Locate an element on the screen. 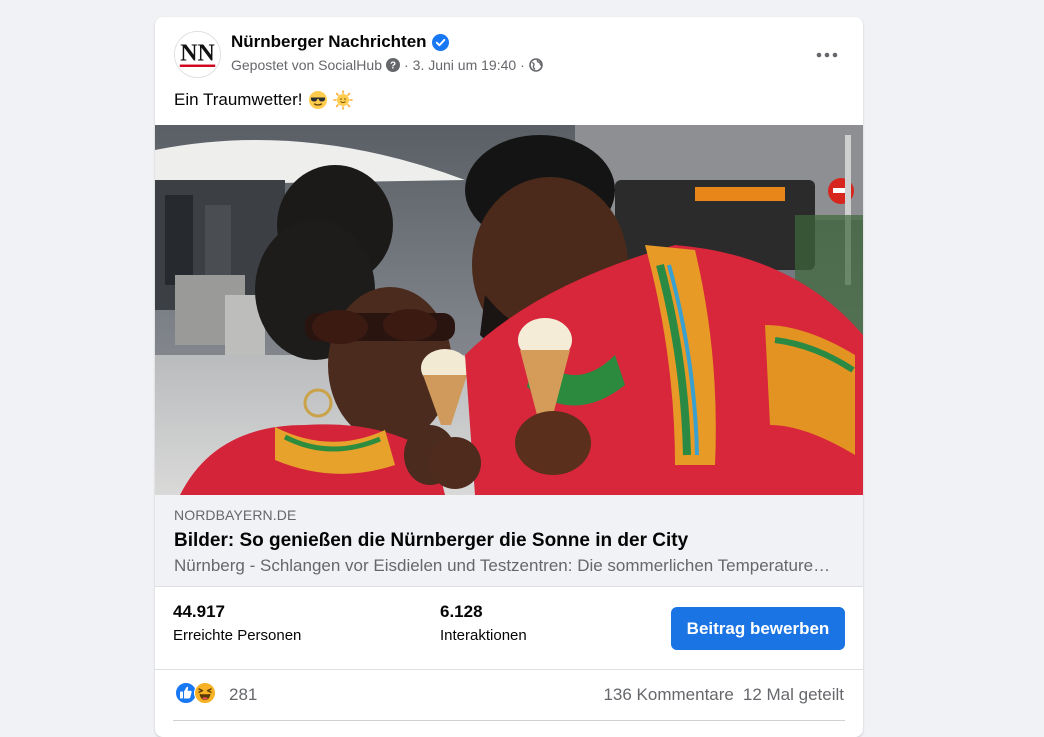 The height and width of the screenshot is (737, 1044). post-text: Ein Traumwetter! is located at coordinates (263, 100).